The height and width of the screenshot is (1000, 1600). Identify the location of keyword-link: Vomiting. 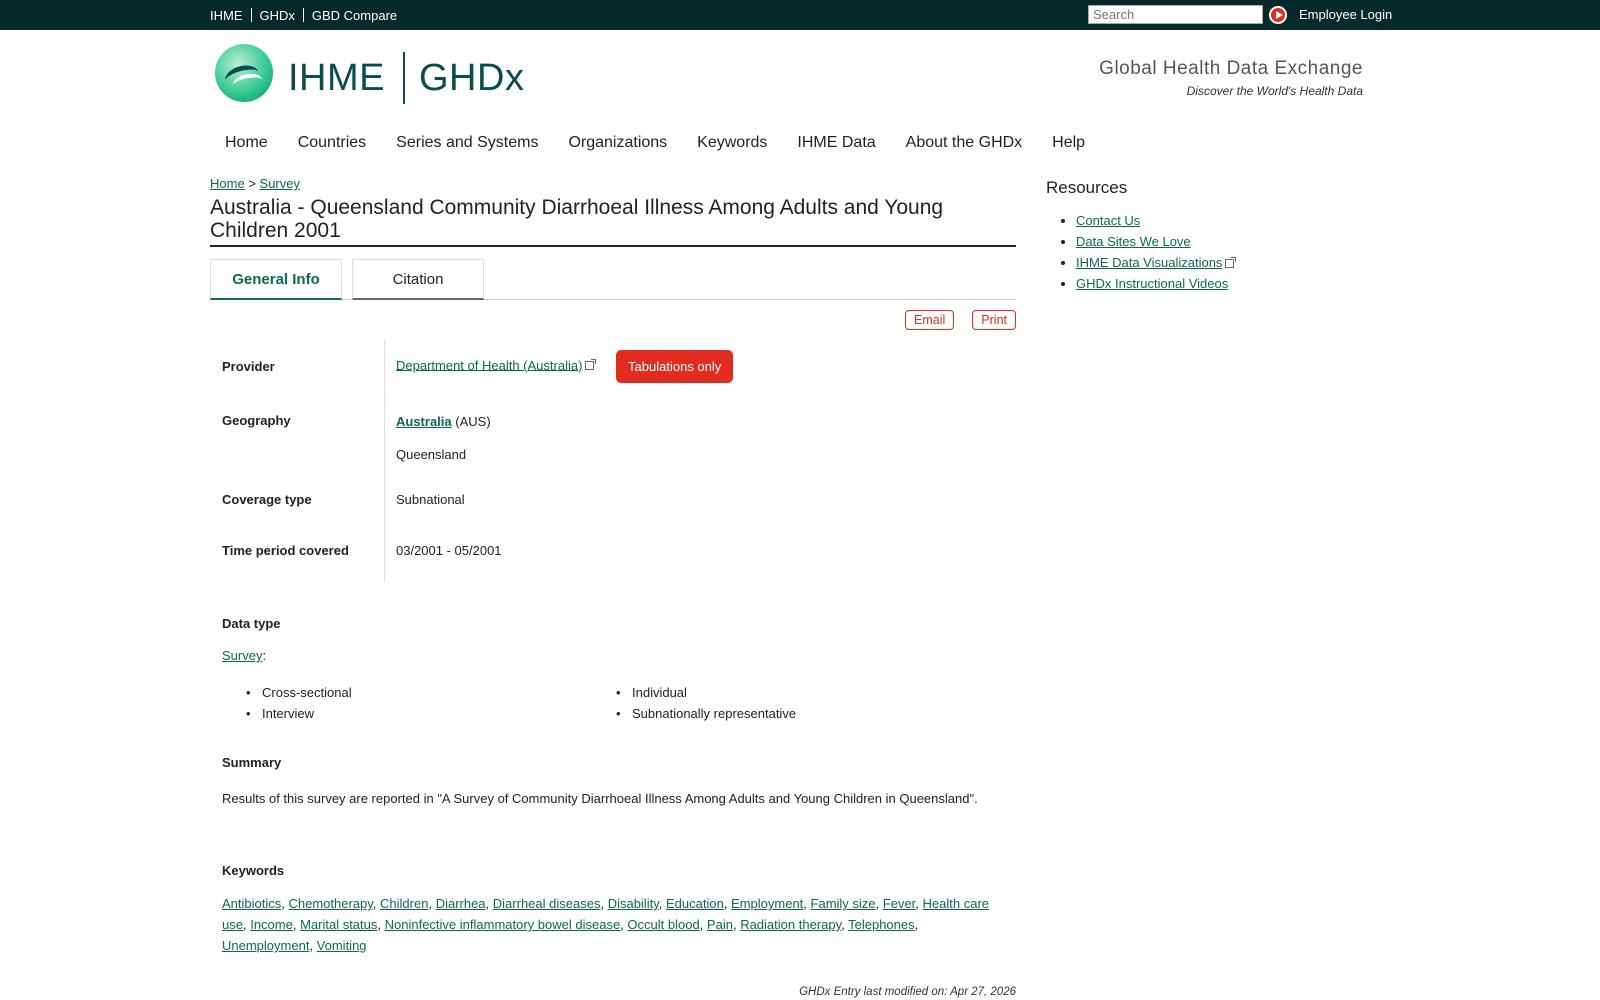
(342, 945).